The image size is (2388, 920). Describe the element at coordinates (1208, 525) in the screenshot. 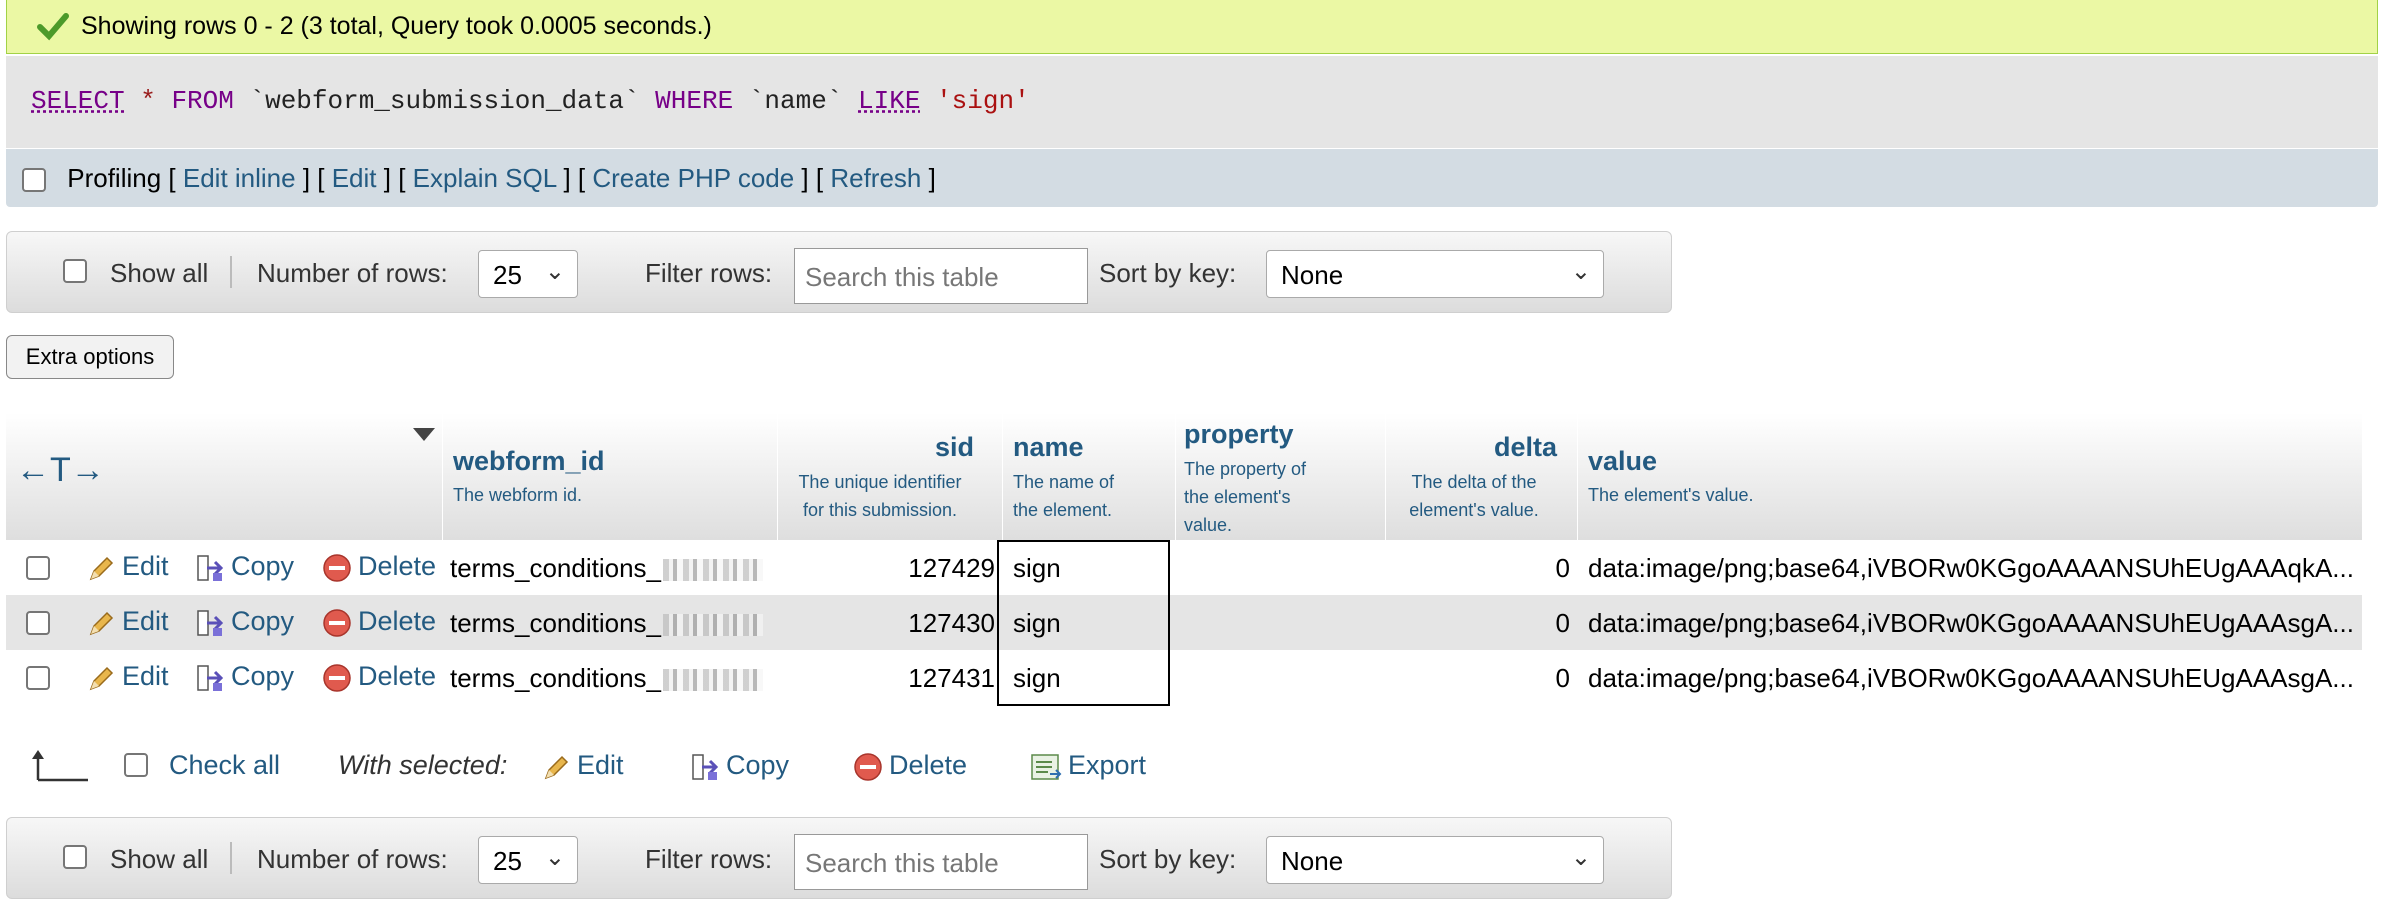

I see `column-comment: value.` at that location.